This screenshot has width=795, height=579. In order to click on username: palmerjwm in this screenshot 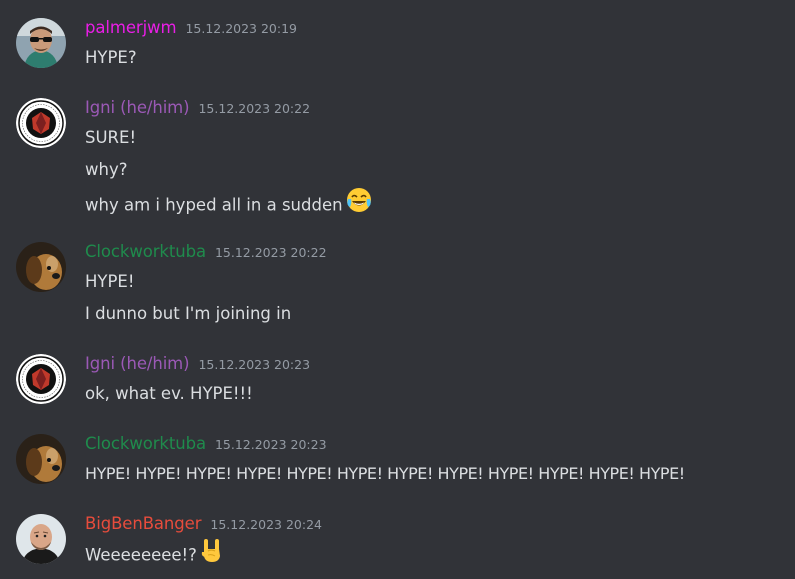, I will do `click(131, 27)`.